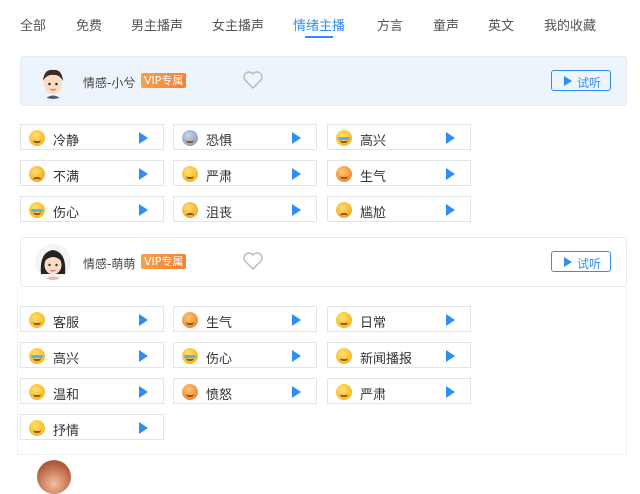 Image resolution: width=640 pixels, height=494 pixels. What do you see at coordinates (157, 24) in the screenshot?
I see `tab-male-voice: 男主播声` at bounding box center [157, 24].